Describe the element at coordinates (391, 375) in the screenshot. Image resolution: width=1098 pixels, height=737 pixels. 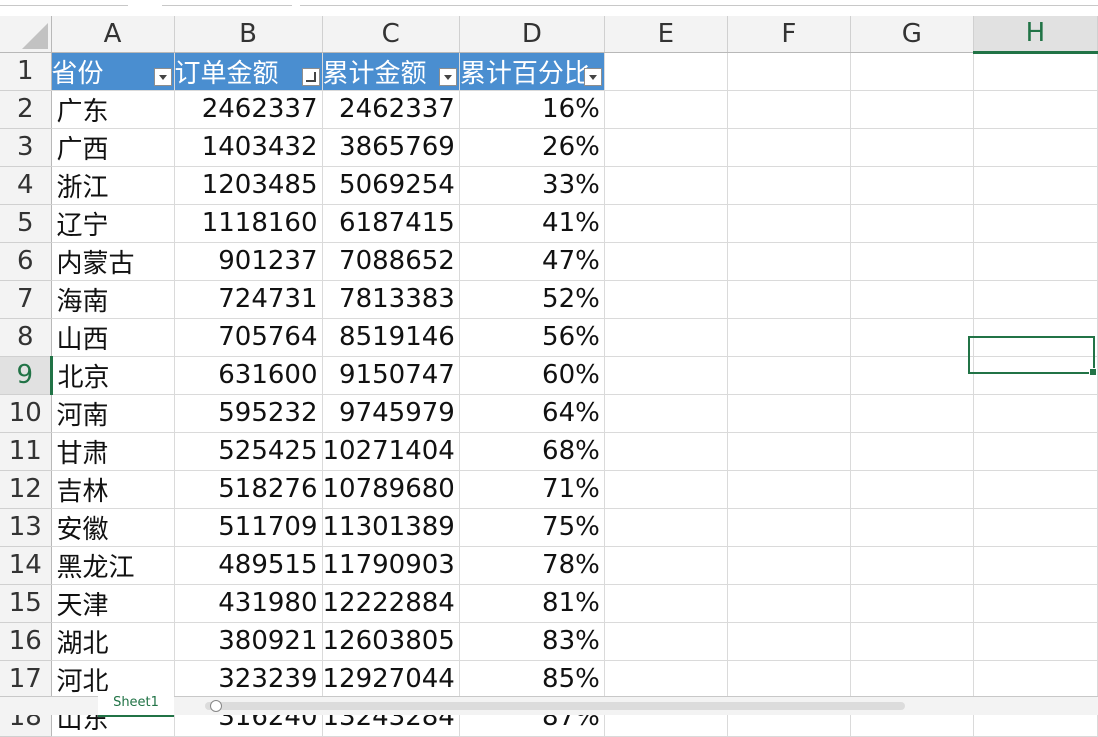
I see `cumulative-amount-cell: 9150747` at that location.